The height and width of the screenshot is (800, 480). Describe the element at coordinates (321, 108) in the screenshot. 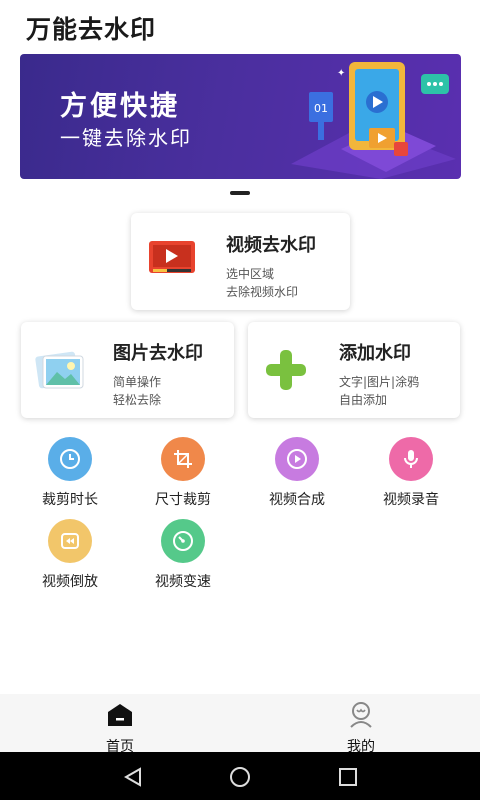

I see `banner-screen-number: 01` at that location.